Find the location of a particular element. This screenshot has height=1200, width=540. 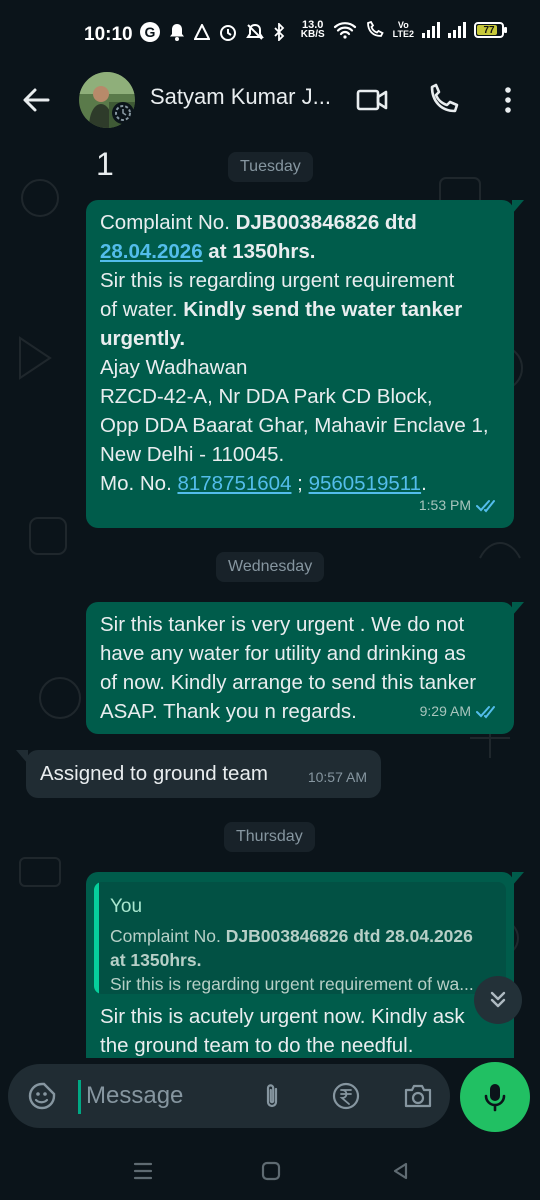

message-meta: 1:53 PM is located at coordinates (459, 505).